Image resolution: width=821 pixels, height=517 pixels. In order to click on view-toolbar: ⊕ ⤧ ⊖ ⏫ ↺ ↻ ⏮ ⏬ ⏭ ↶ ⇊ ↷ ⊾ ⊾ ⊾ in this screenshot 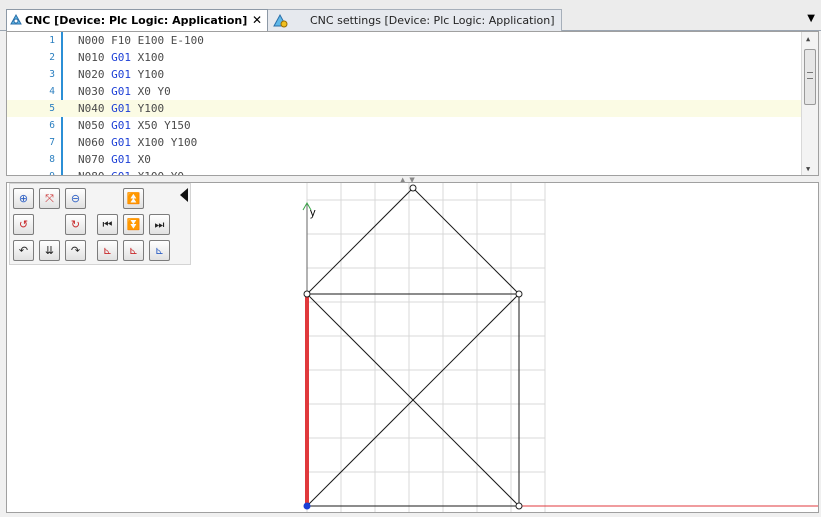, I will do `click(100, 224)`.